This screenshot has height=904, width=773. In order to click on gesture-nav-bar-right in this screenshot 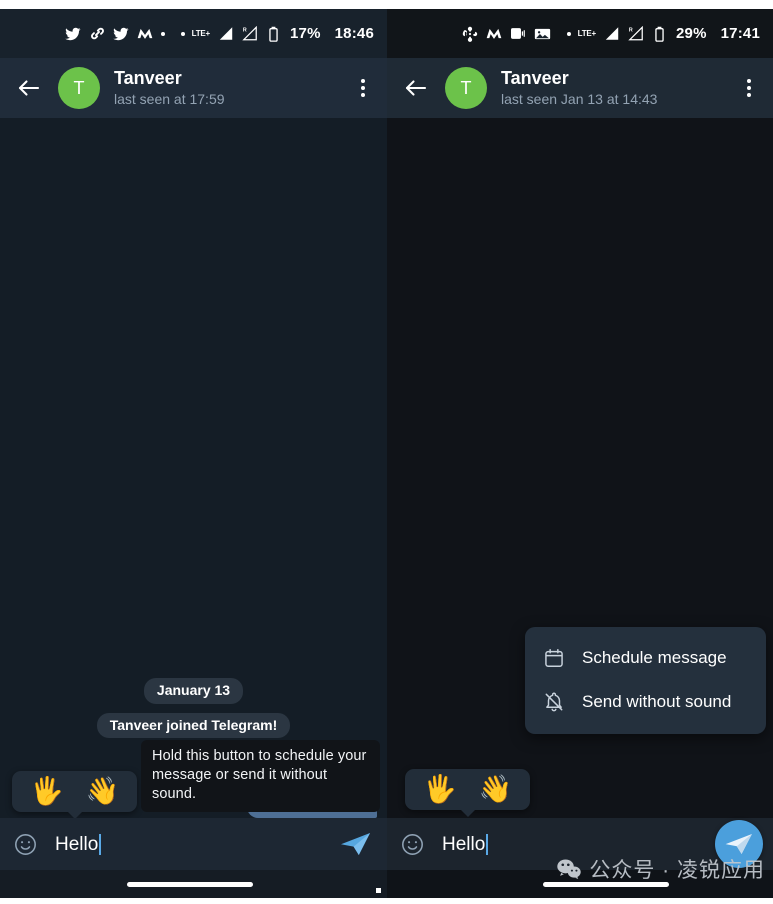, I will do `click(580, 884)`.